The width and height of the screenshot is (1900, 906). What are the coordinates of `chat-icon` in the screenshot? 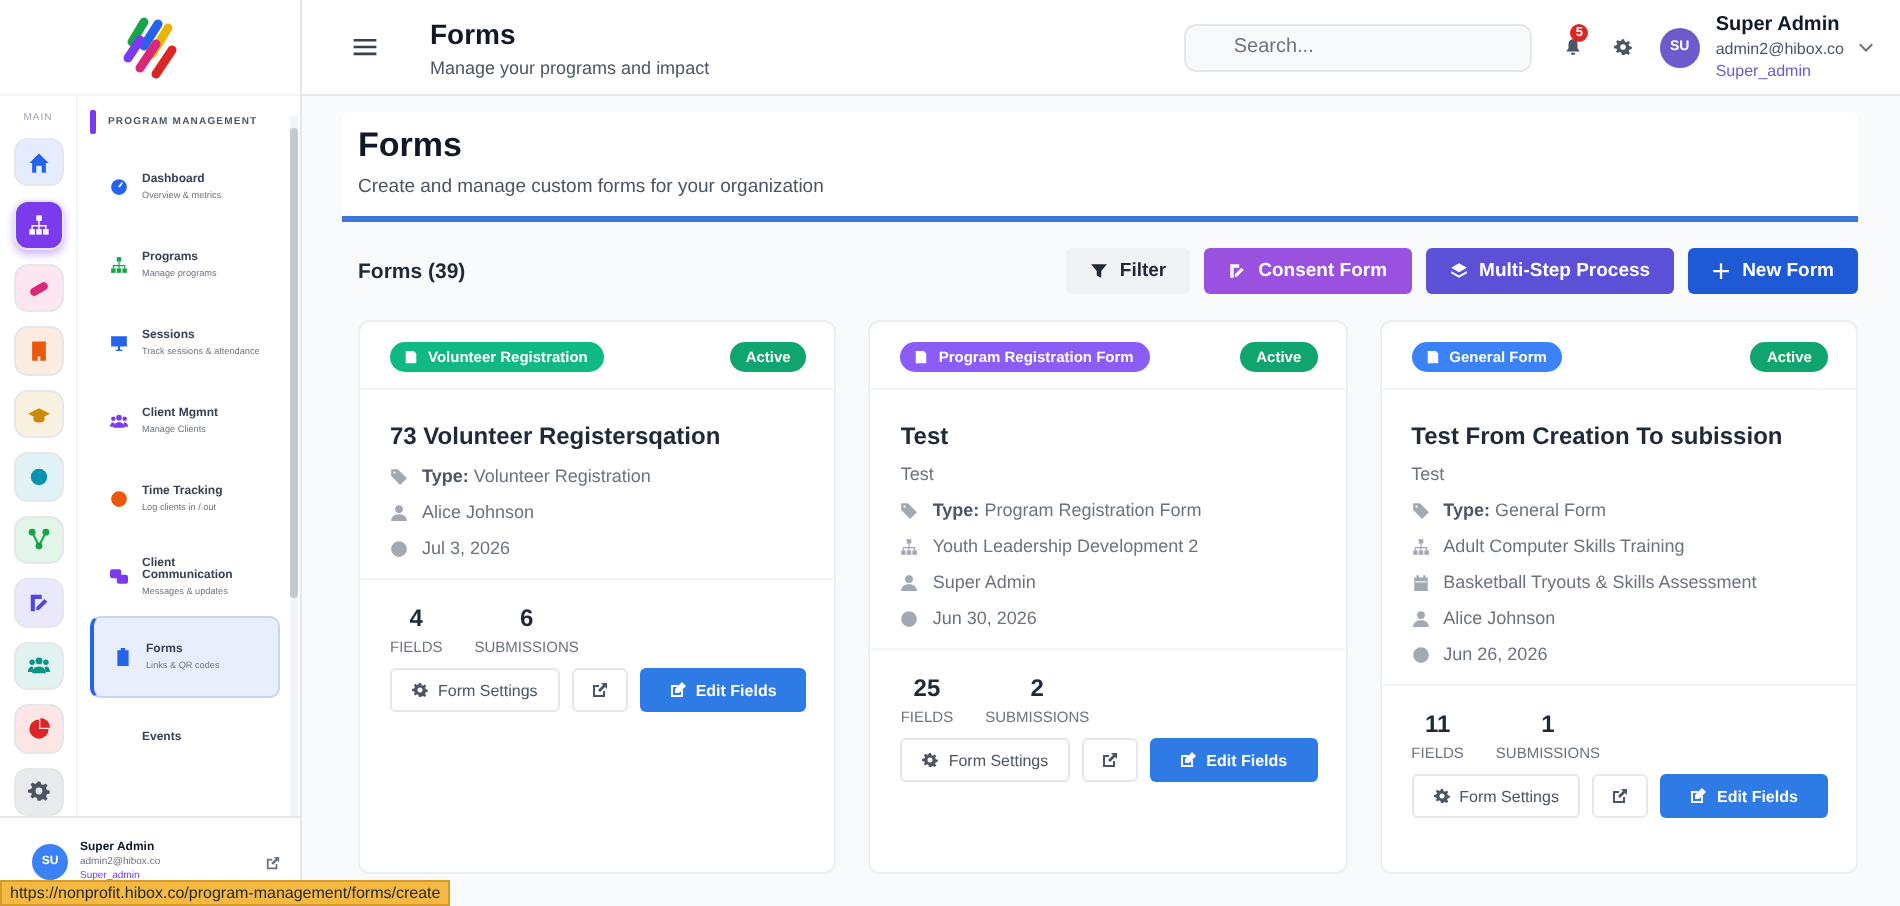 It's located at (119, 577).